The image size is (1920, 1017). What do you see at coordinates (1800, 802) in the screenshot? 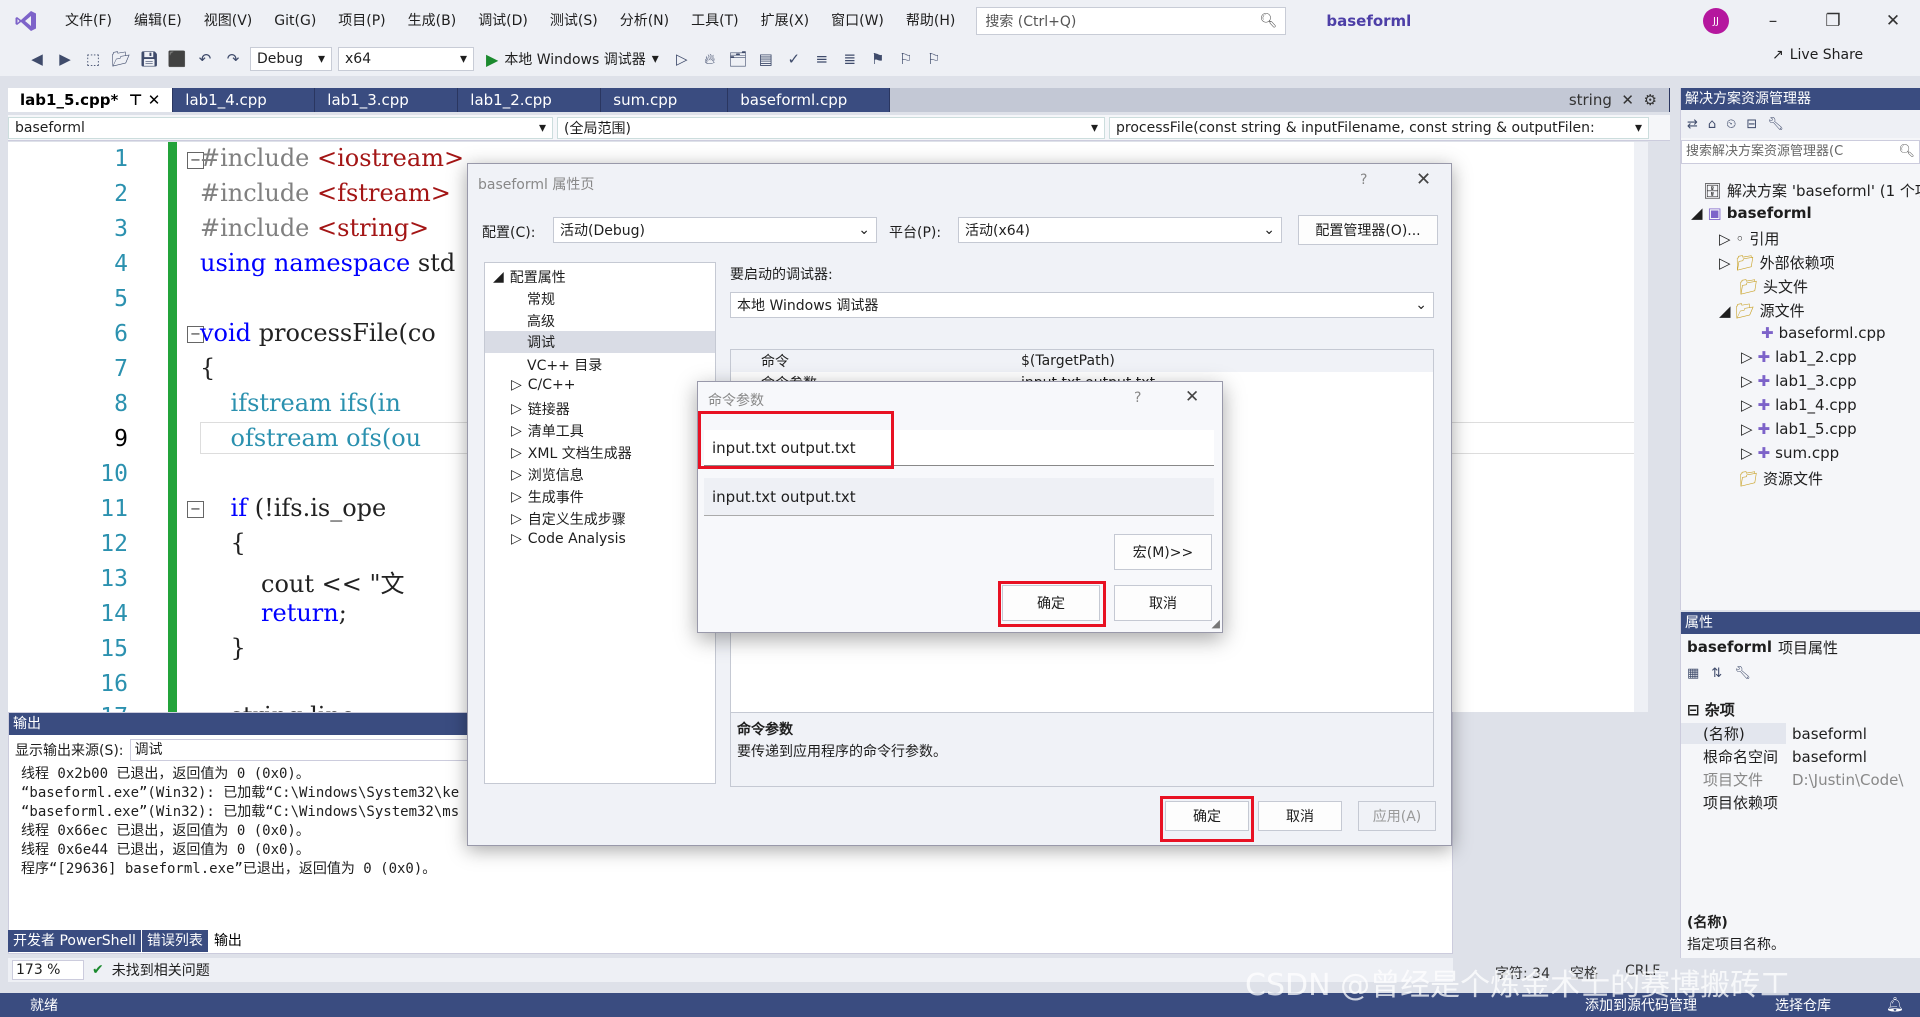
I see `property-row: 项目依赖项` at bounding box center [1800, 802].